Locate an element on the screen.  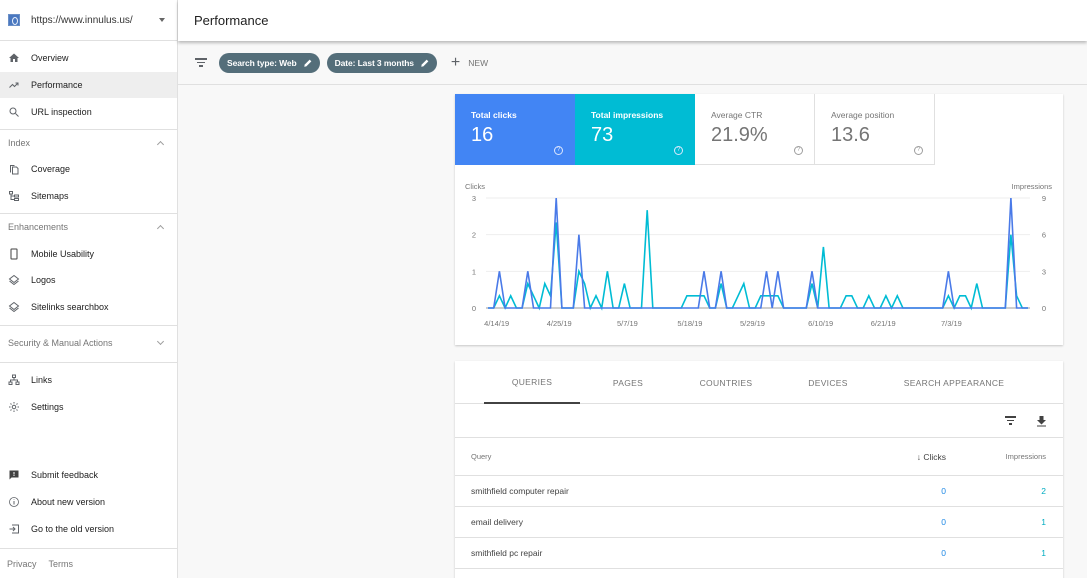
terms-link: Terms is located at coordinates (61, 564).